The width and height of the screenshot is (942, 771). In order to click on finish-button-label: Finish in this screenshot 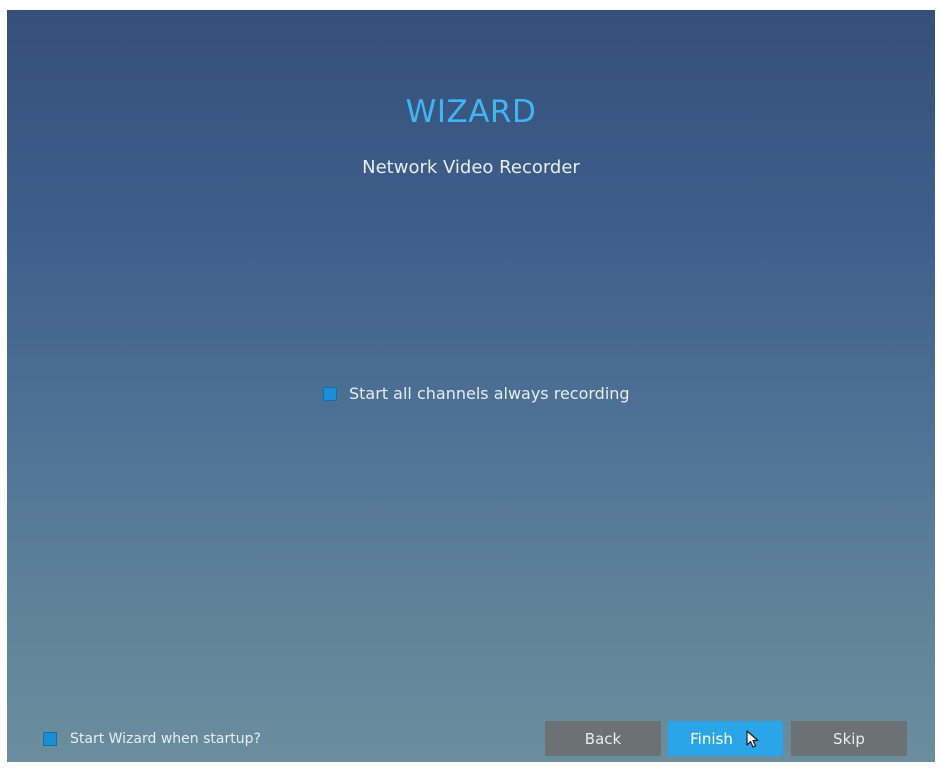, I will do `click(711, 738)`.